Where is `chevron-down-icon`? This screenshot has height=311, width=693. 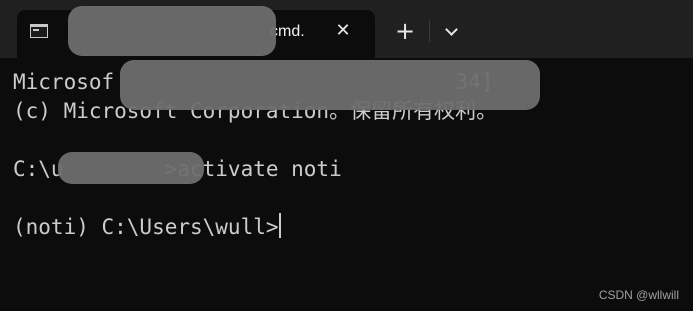
chevron-down-icon is located at coordinates (451, 31).